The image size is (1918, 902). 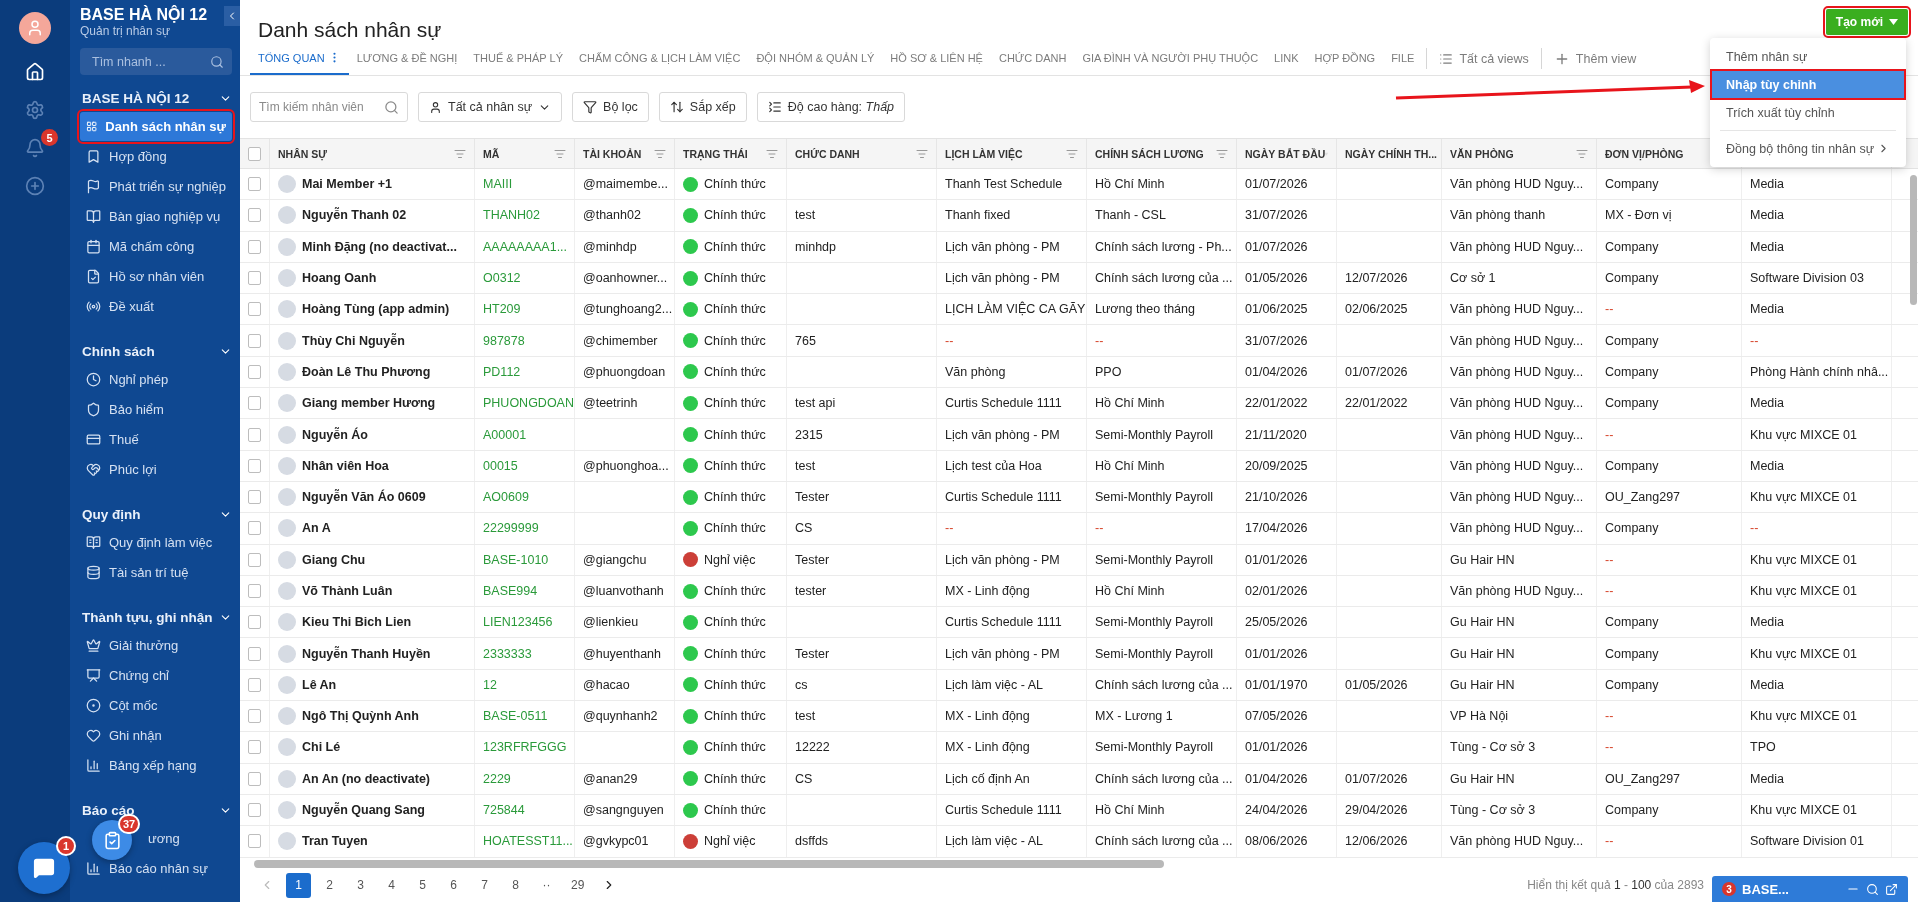 I want to click on page-button: 5, so click(x=422, y=885).